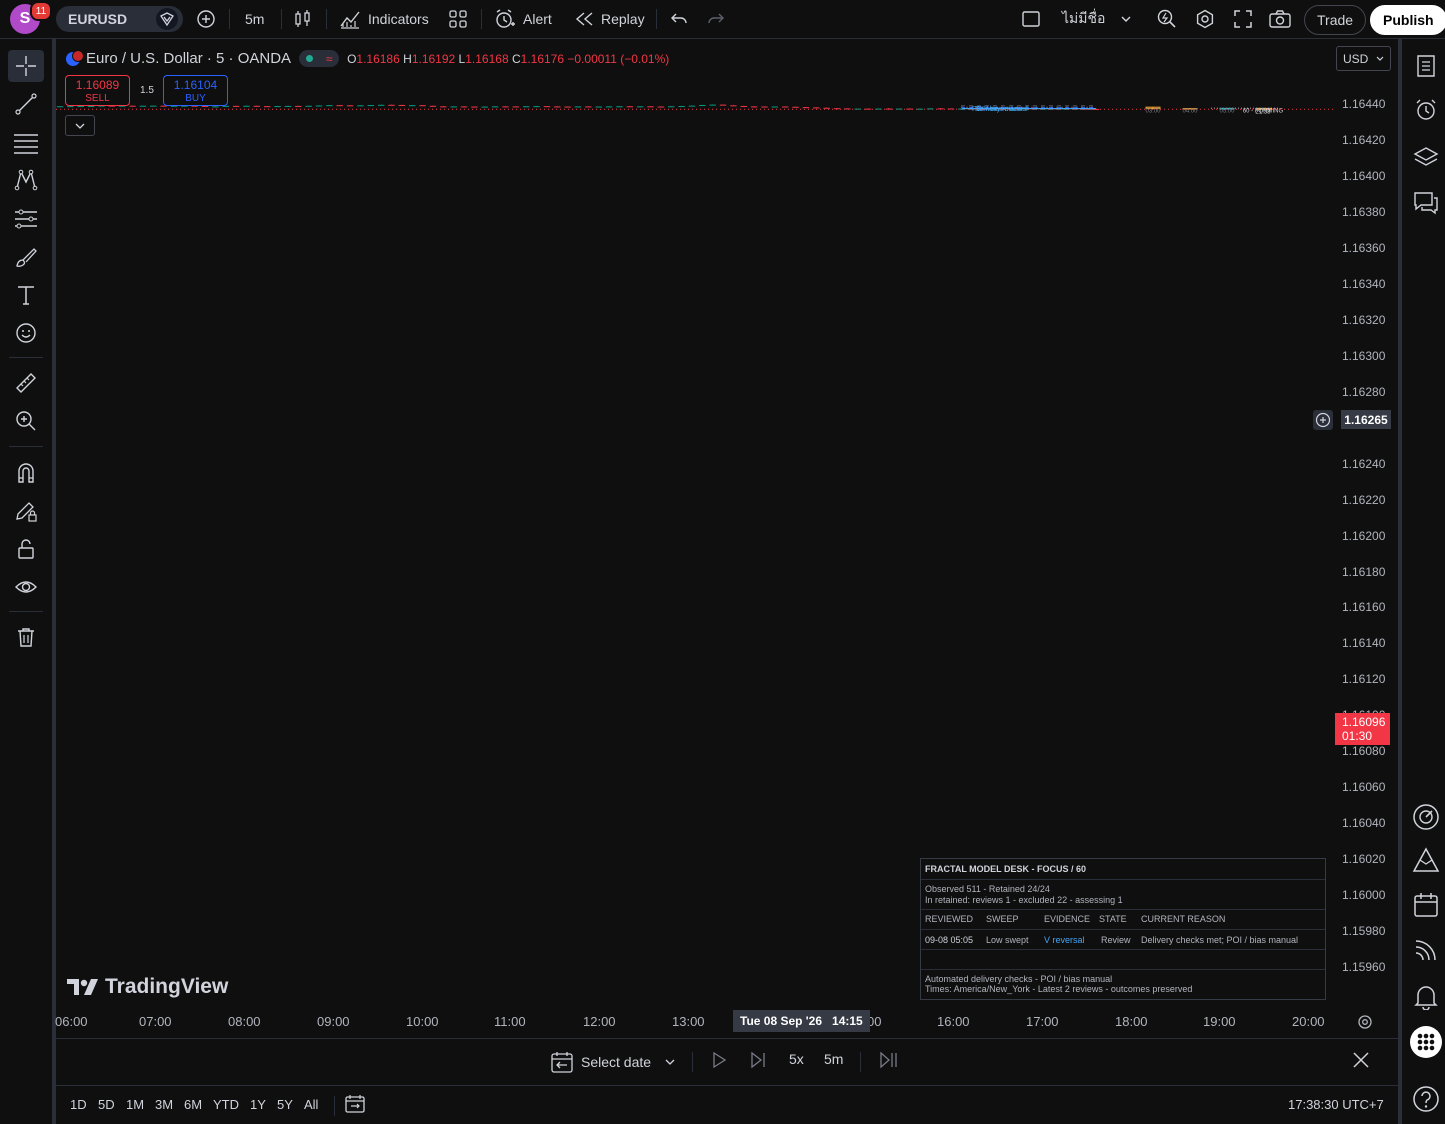 The width and height of the screenshot is (1445, 1124). Describe the element at coordinates (1365, 1022) in the screenshot. I see `axis-settings-button` at that location.